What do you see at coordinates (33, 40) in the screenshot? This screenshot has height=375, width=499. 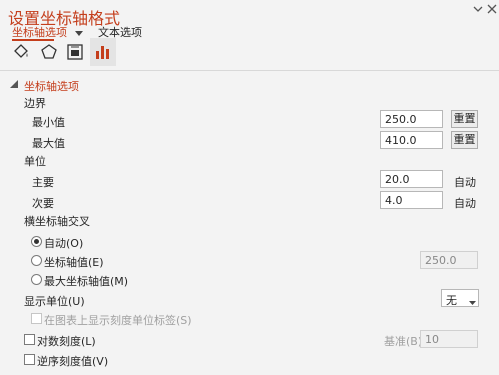 I see `tab-active-underline` at bounding box center [33, 40].